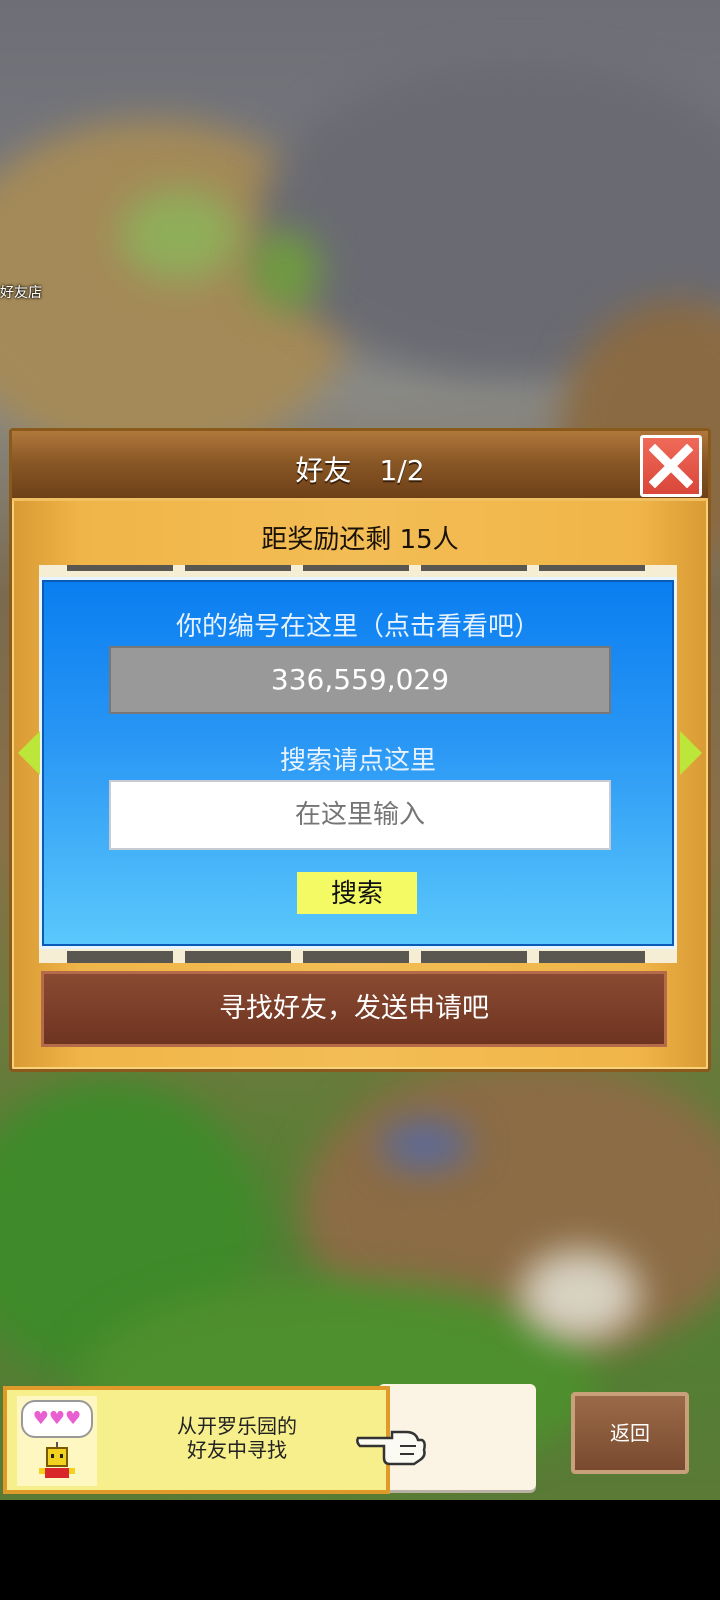  I want to click on close-button, so click(671, 466).